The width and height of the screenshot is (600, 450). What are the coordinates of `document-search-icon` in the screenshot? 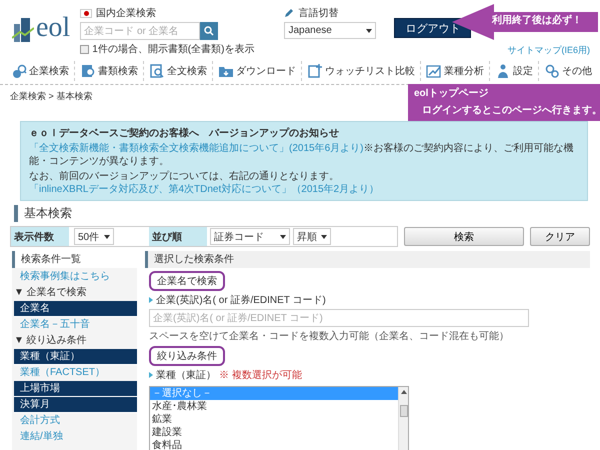 It's located at (88, 71).